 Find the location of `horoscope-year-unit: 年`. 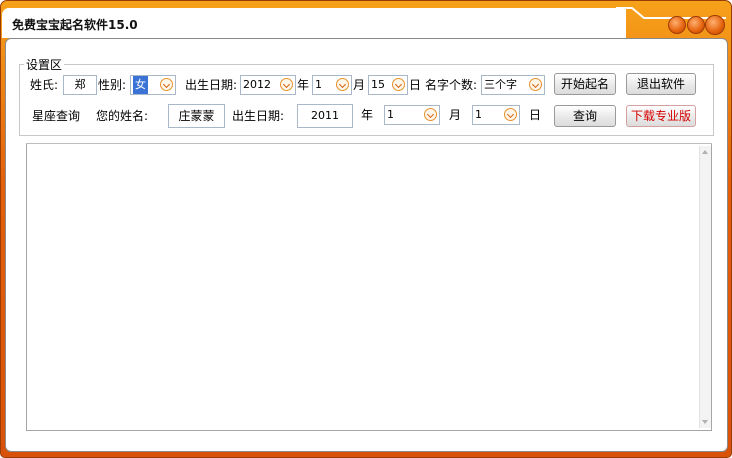

horoscope-year-unit: 年 is located at coordinates (367, 115).